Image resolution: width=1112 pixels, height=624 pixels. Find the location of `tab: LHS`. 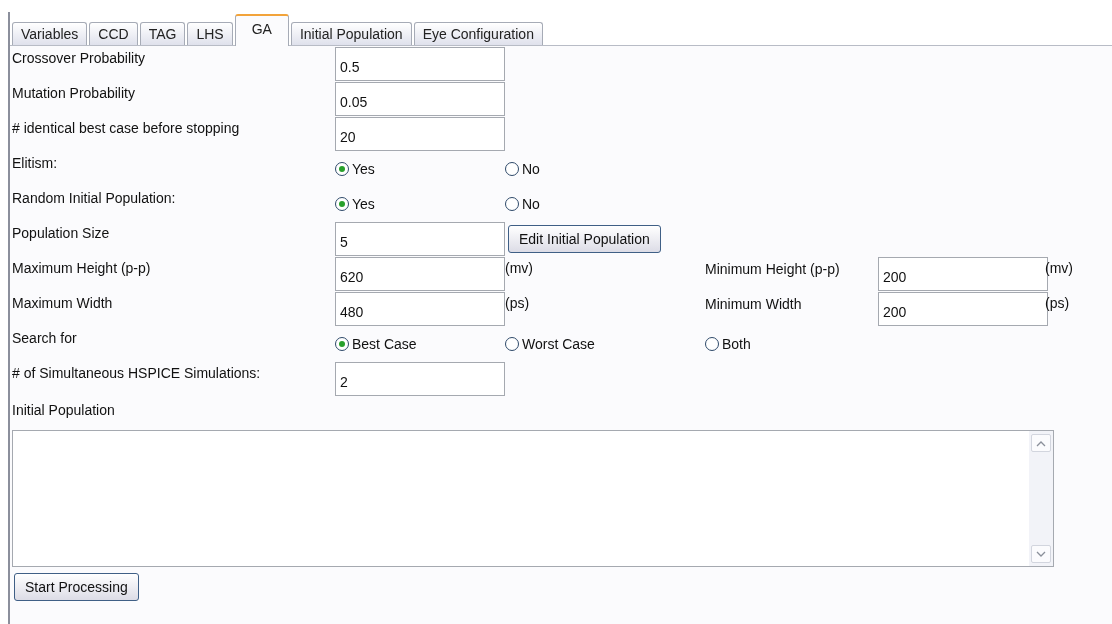

tab: LHS is located at coordinates (210, 33).